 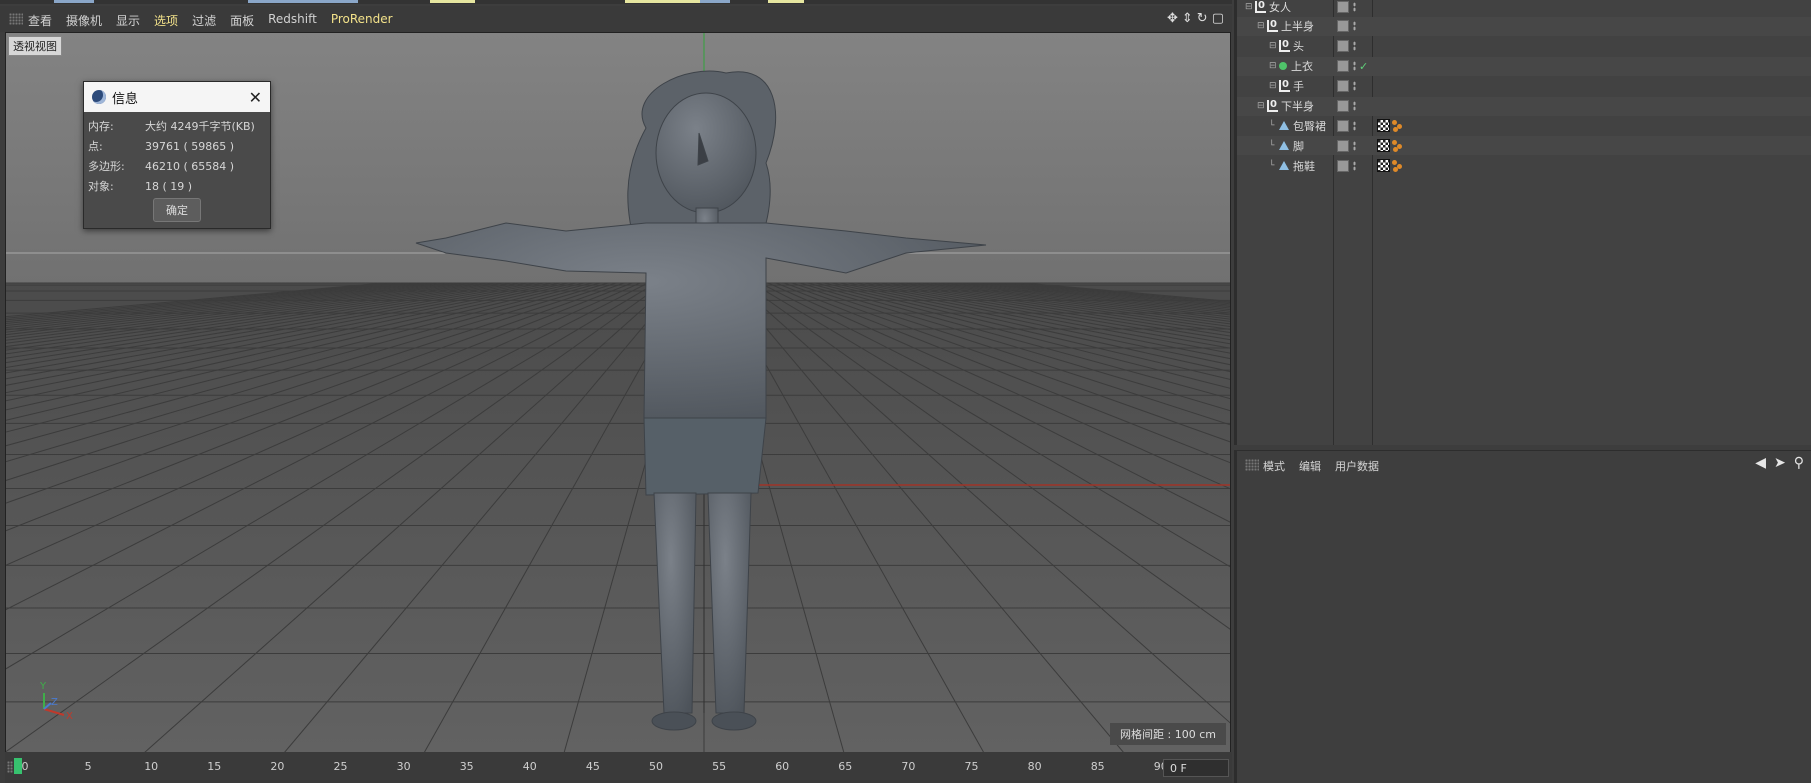 What do you see at coordinates (591, 768) in the screenshot?
I see `timeline-track: 0 5 10 15 20 25 30 35 40 45 50 55 60 65 70 75 80 85 90` at bounding box center [591, 768].